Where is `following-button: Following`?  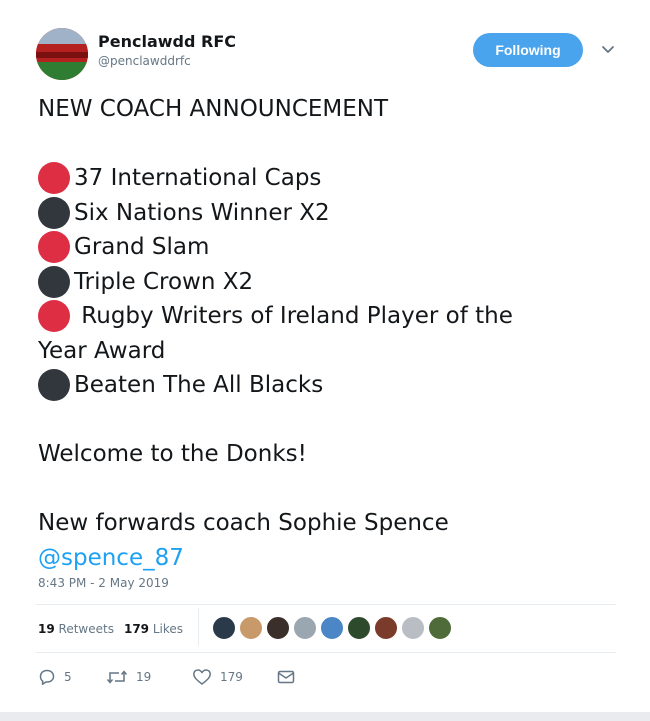
following-button: Following is located at coordinates (528, 50).